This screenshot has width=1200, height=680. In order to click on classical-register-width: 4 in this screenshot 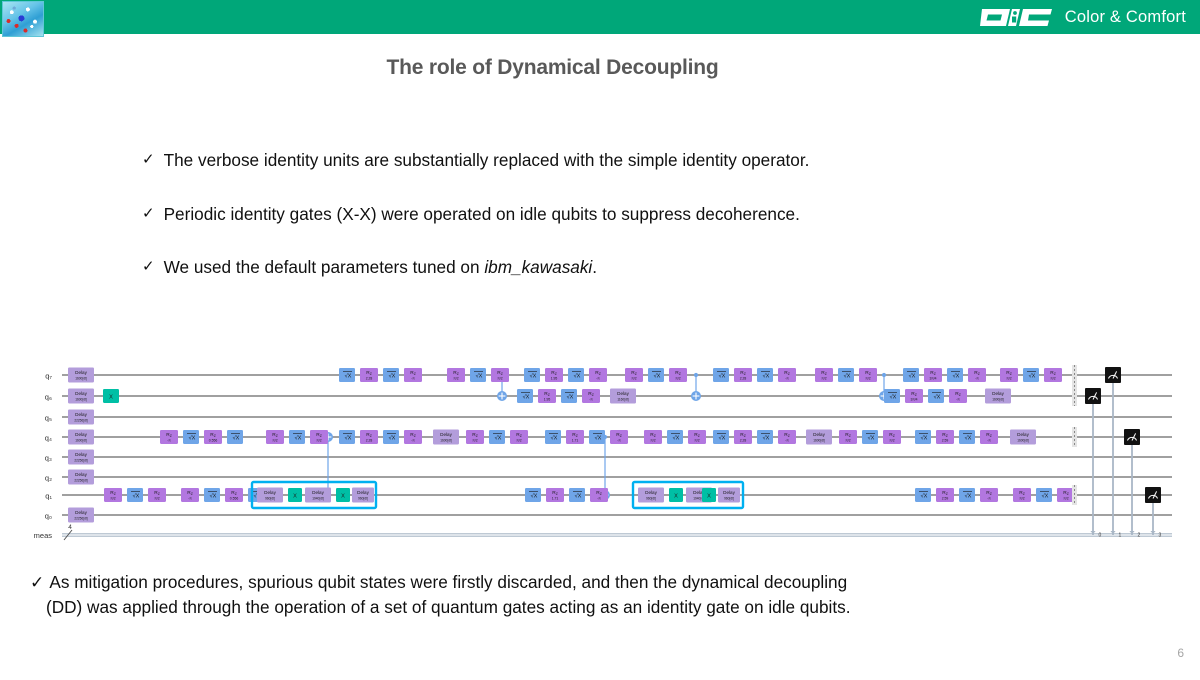, I will do `click(70, 527)`.